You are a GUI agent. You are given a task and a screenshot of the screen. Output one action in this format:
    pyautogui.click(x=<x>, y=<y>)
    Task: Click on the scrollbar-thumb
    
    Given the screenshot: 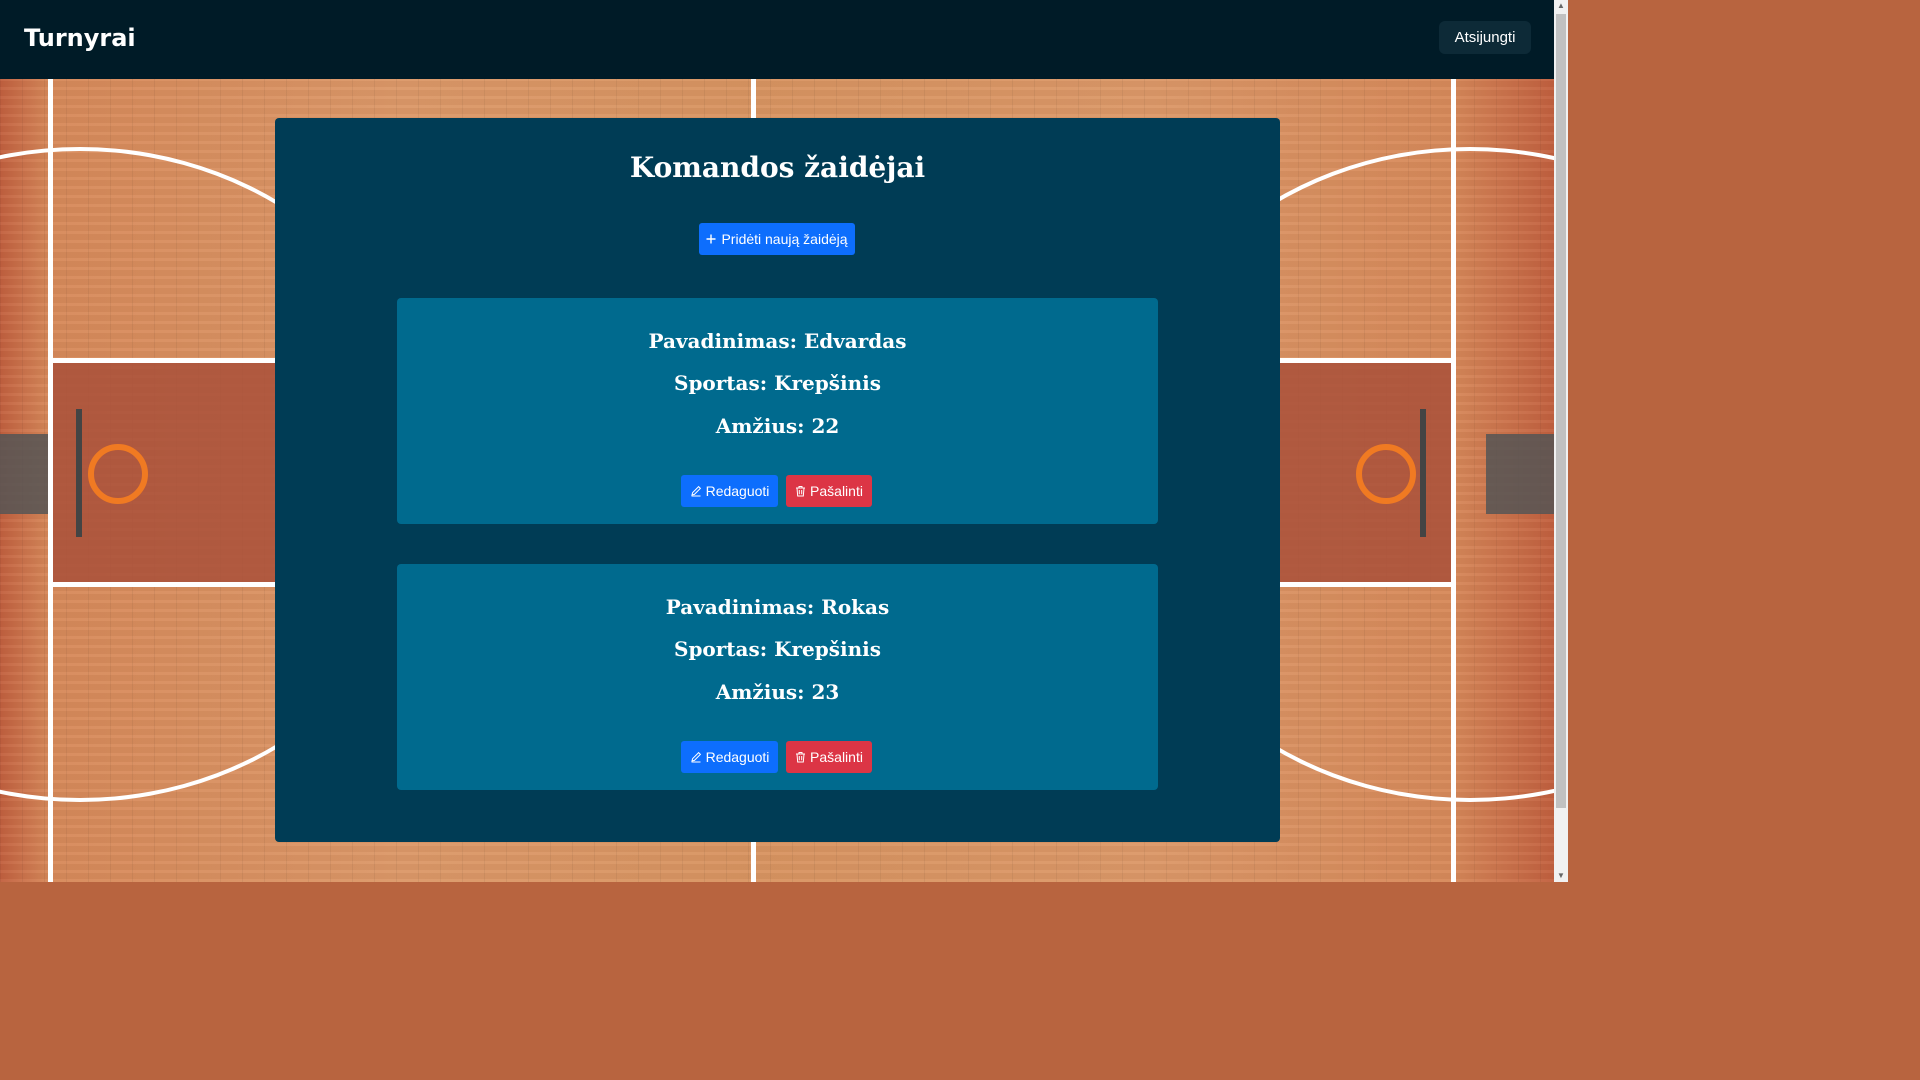 What is the action you would take?
    pyautogui.click(x=1561, y=411)
    